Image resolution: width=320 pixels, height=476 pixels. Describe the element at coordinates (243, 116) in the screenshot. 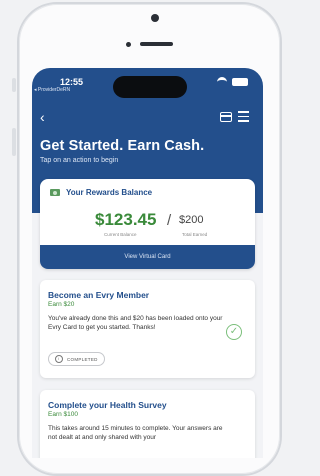

I see `hamburger-menu-icon` at that location.